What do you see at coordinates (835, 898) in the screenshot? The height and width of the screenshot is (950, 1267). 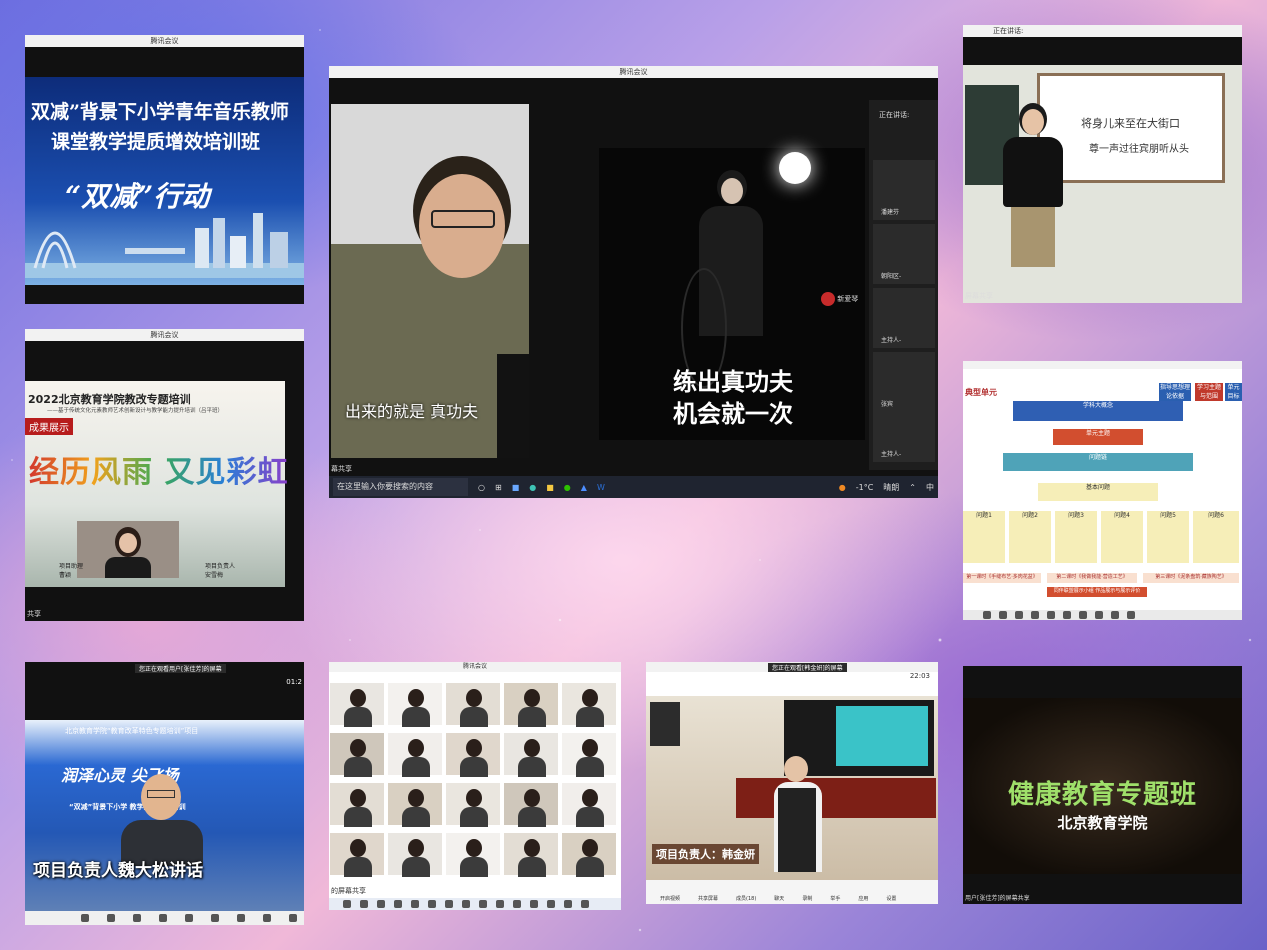 I see `toolbar-button: 举手` at bounding box center [835, 898].